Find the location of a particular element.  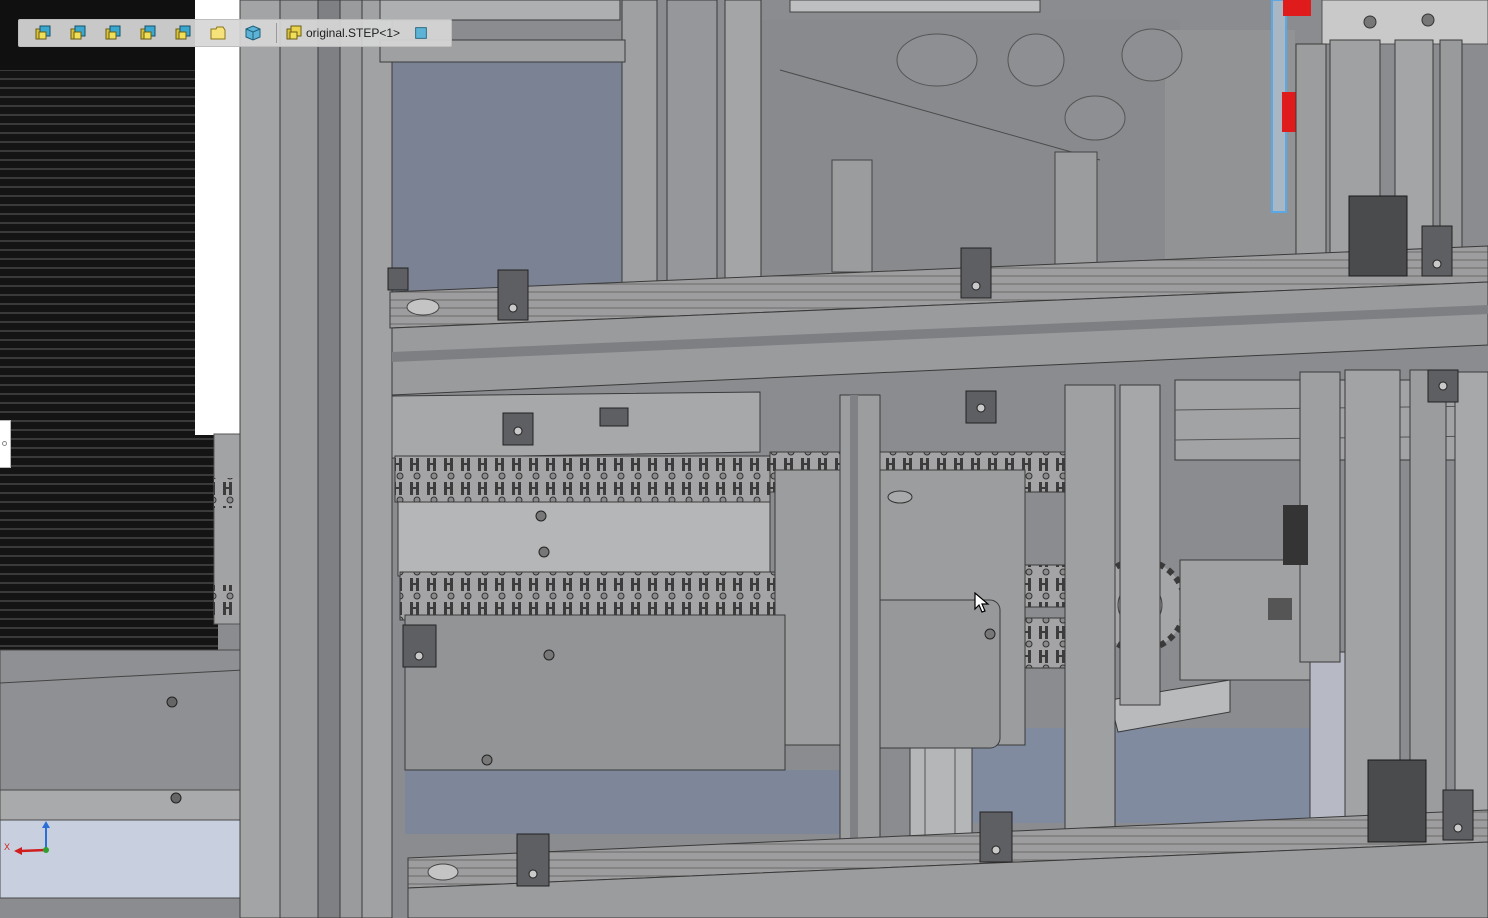

triad-x-label: X is located at coordinates (7, 847).